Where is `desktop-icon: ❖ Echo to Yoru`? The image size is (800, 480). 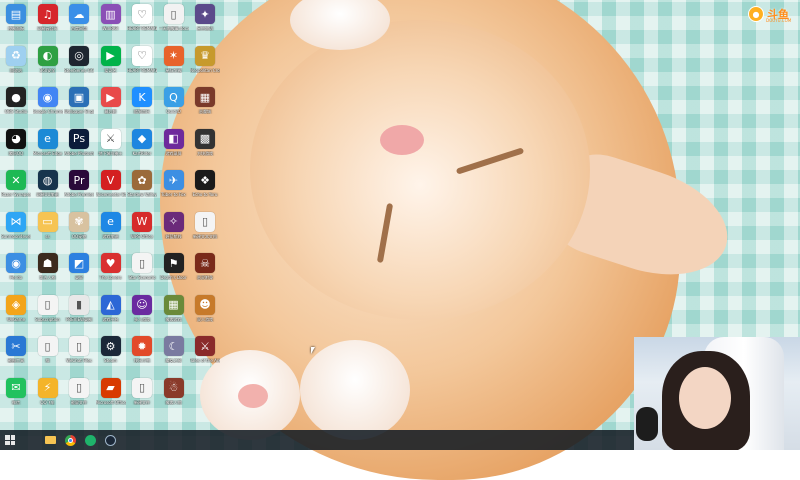 desktop-icon: ❖ Echo to Yoru is located at coordinates (205, 188).